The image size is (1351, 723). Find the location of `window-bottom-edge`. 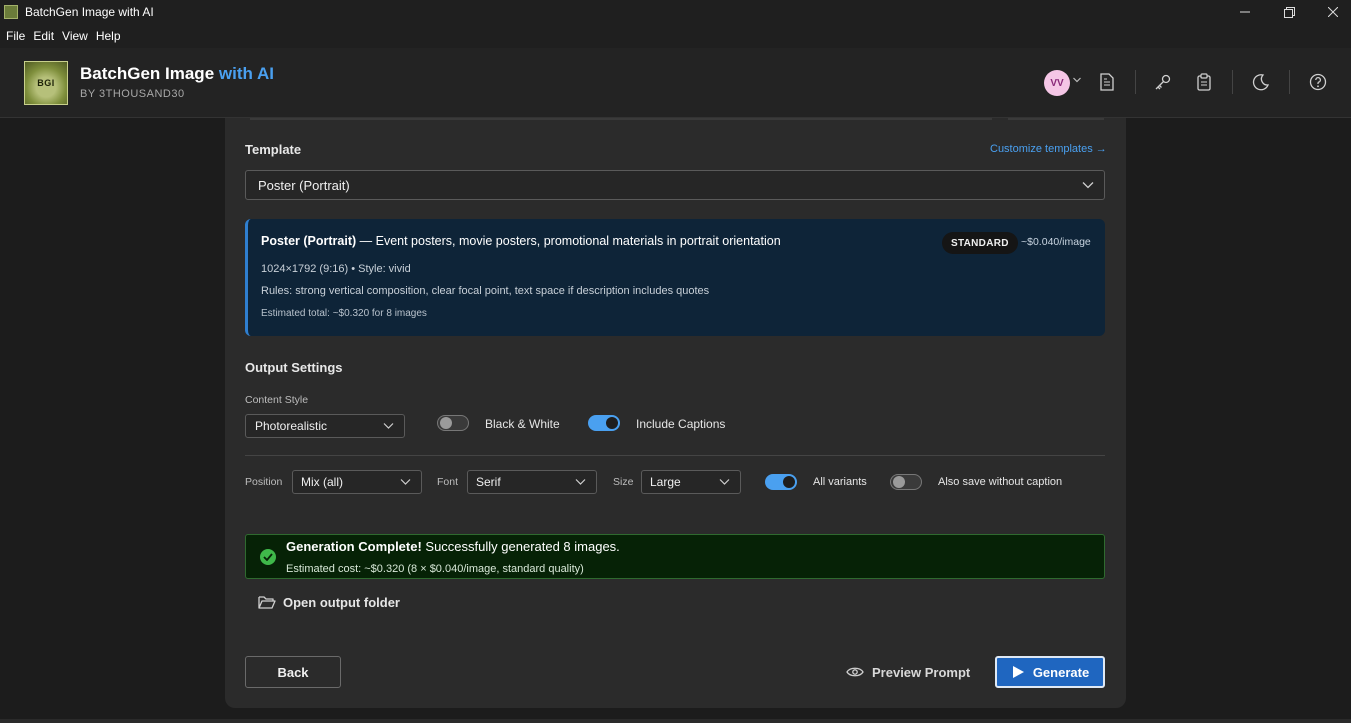

window-bottom-edge is located at coordinates (675, 721).